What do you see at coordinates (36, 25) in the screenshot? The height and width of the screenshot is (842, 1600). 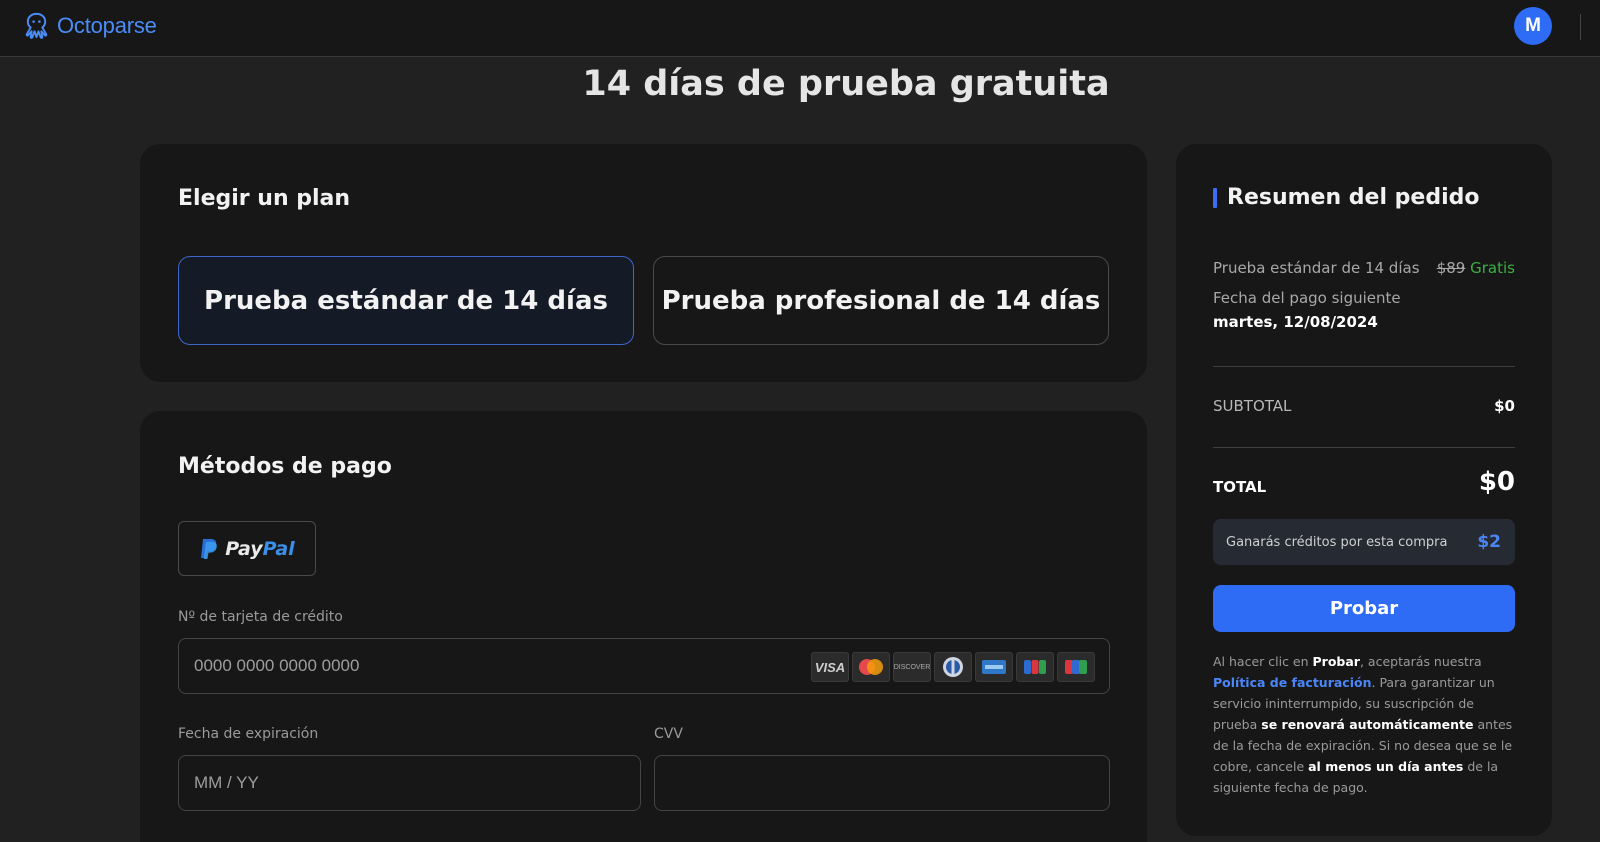 I see `octopus-logo-icon` at bounding box center [36, 25].